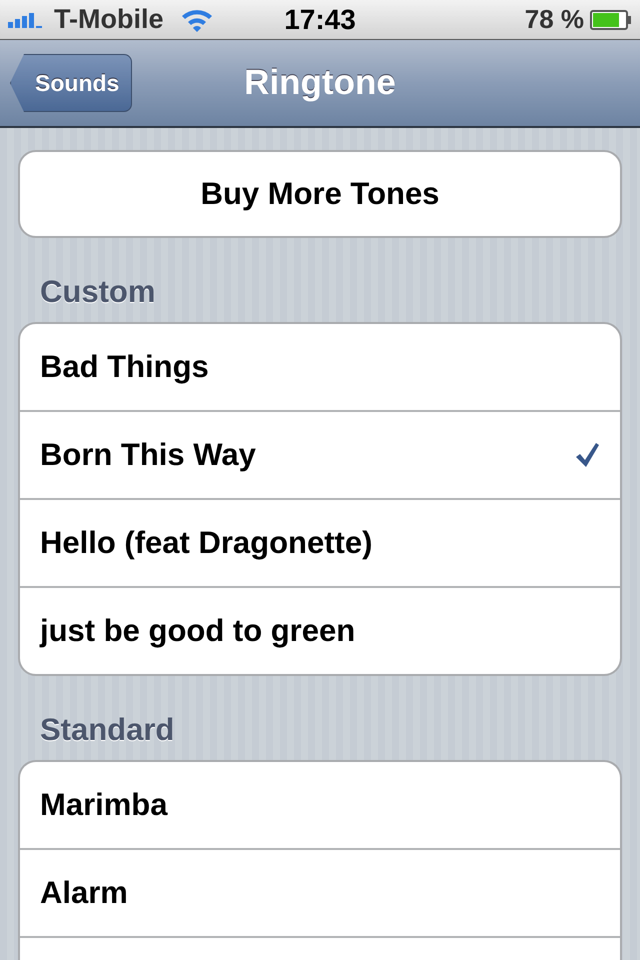 This screenshot has width=640, height=960. Describe the element at coordinates (320, 542) in the screenshot. I see `ringtone-row: Hello (feat Dragonette)` at that location.